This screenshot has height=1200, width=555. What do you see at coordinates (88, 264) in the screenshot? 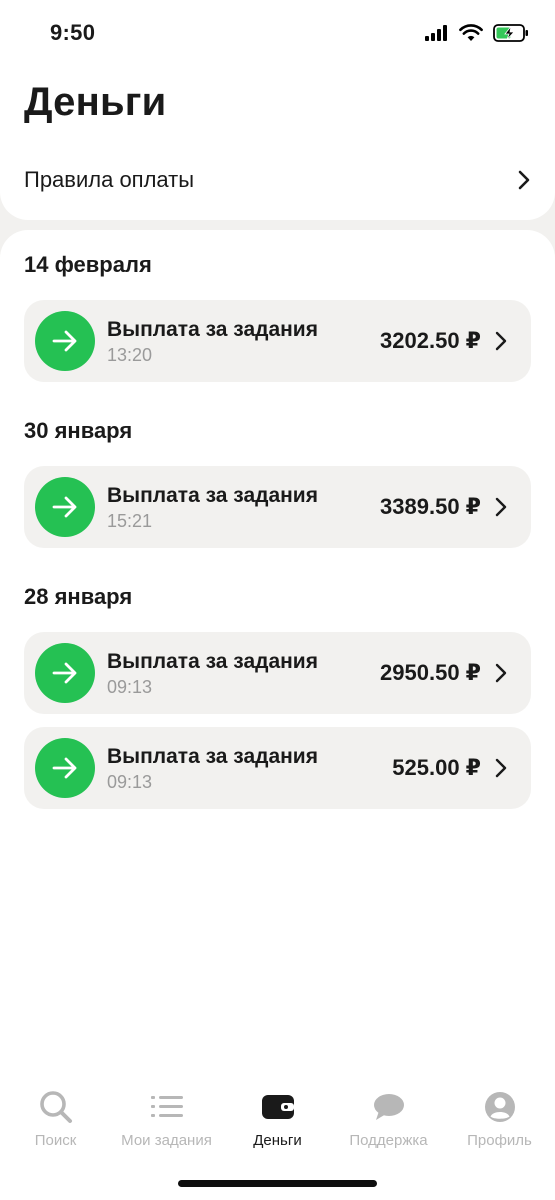
I see `date-header: 14 февраля` at bounding box center [88, 264].